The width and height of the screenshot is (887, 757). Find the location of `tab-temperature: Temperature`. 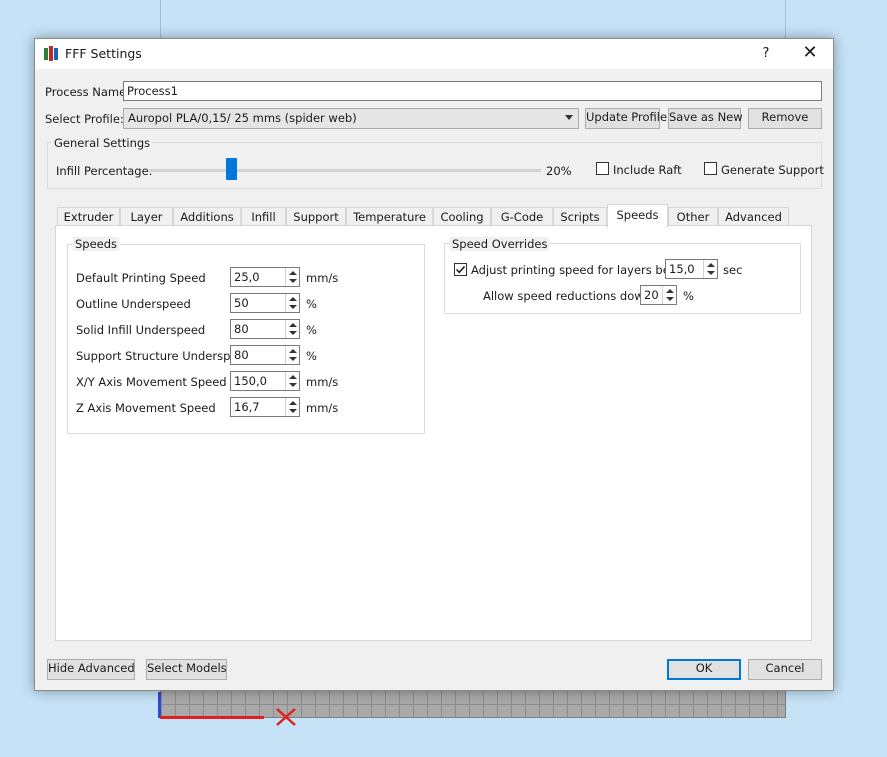

tab-temperature: Temperature is located at coordinates (389, 217).